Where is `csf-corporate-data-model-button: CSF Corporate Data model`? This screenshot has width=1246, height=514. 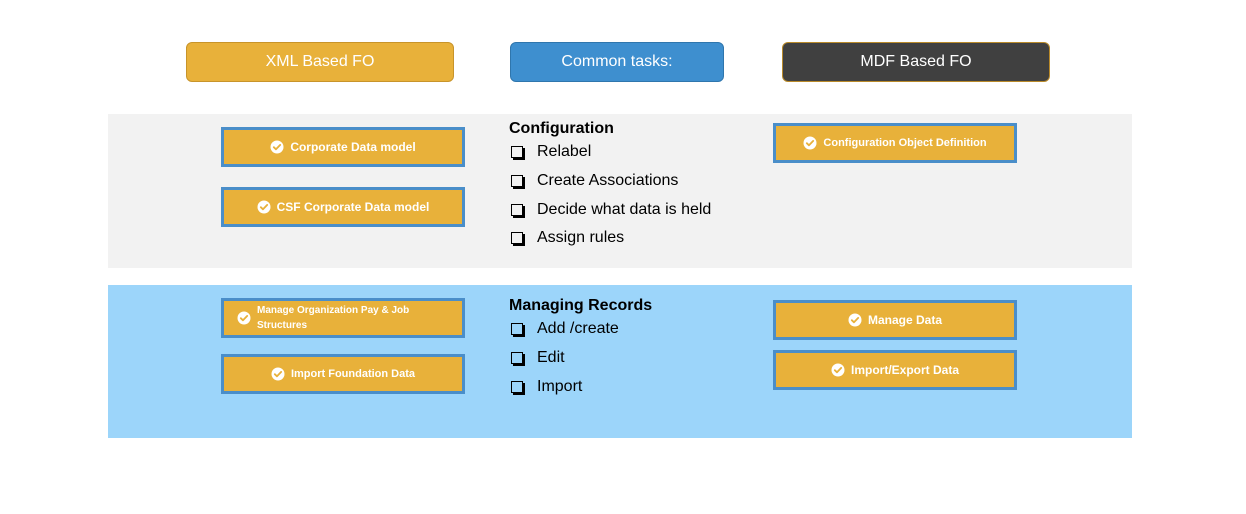 csf-corporate-data-model-button: CSF Corporate Data model is located at coordinates (343, 207).